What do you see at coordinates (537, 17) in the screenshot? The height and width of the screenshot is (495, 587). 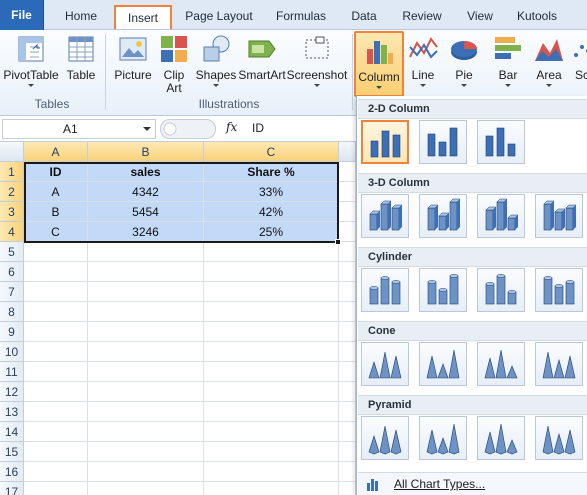 I see `tab-kutools: Kutools` at bounding box center [537, 17].